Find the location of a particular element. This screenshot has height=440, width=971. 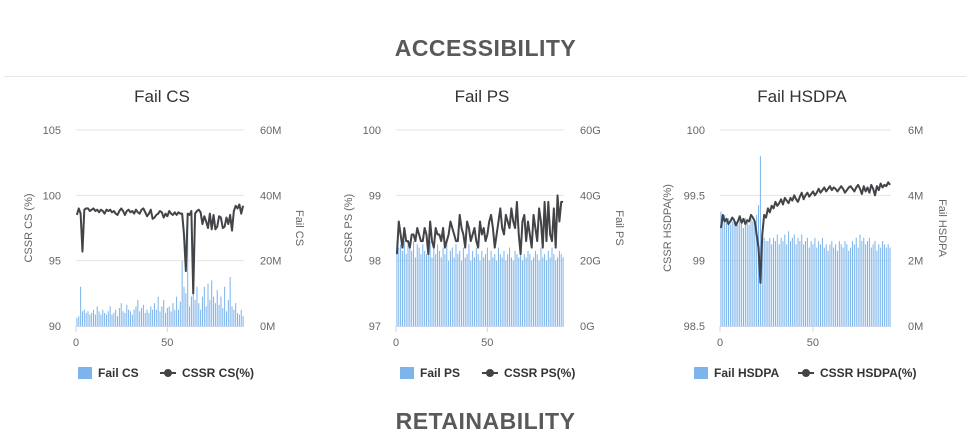

y-right-tick-label: 40G is located at coordinates (590, 196).